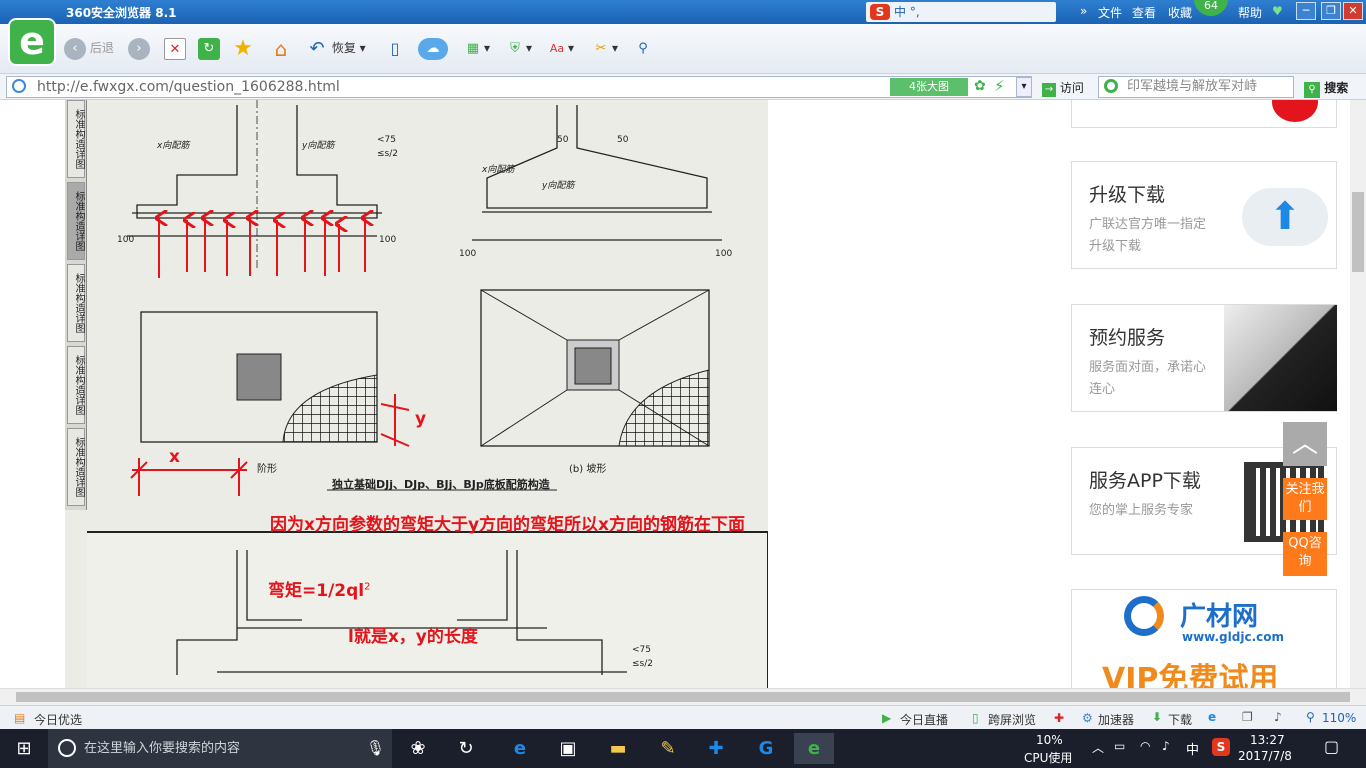  I want to click on menu-view: 查看, so click(1144, 12).